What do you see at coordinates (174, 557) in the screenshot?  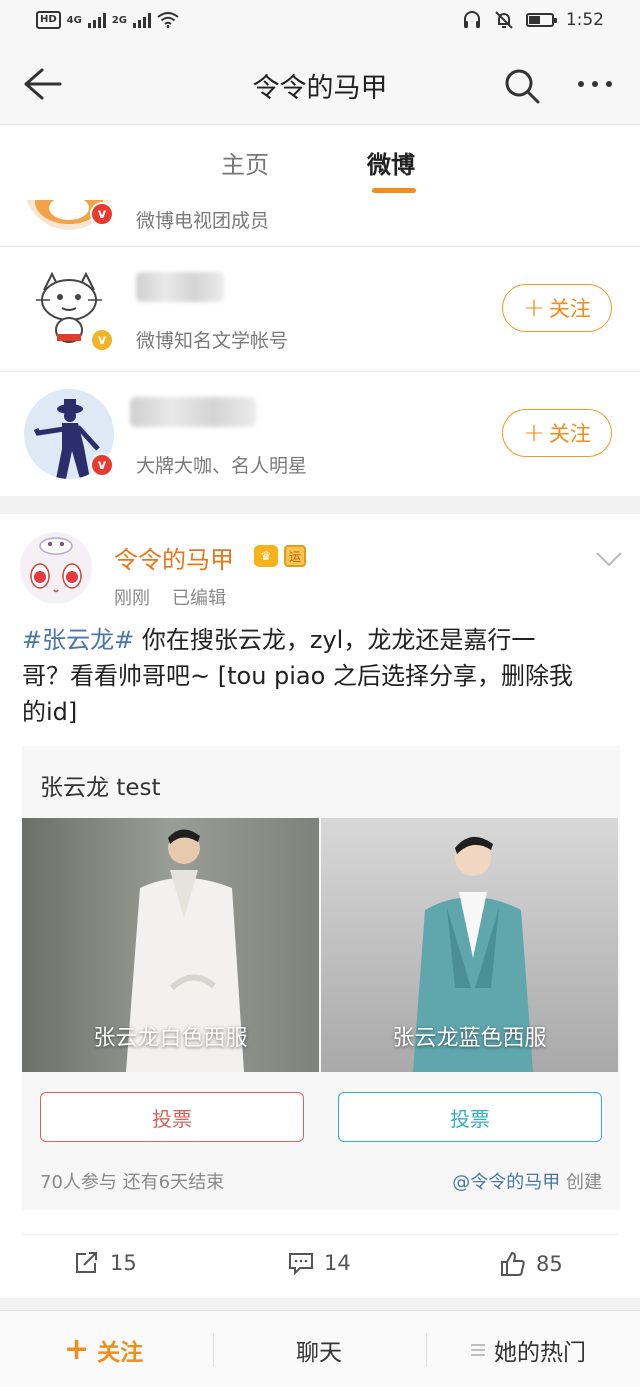 I see `post-author-name: 令令的马甲` at bounding box center [174, 557].